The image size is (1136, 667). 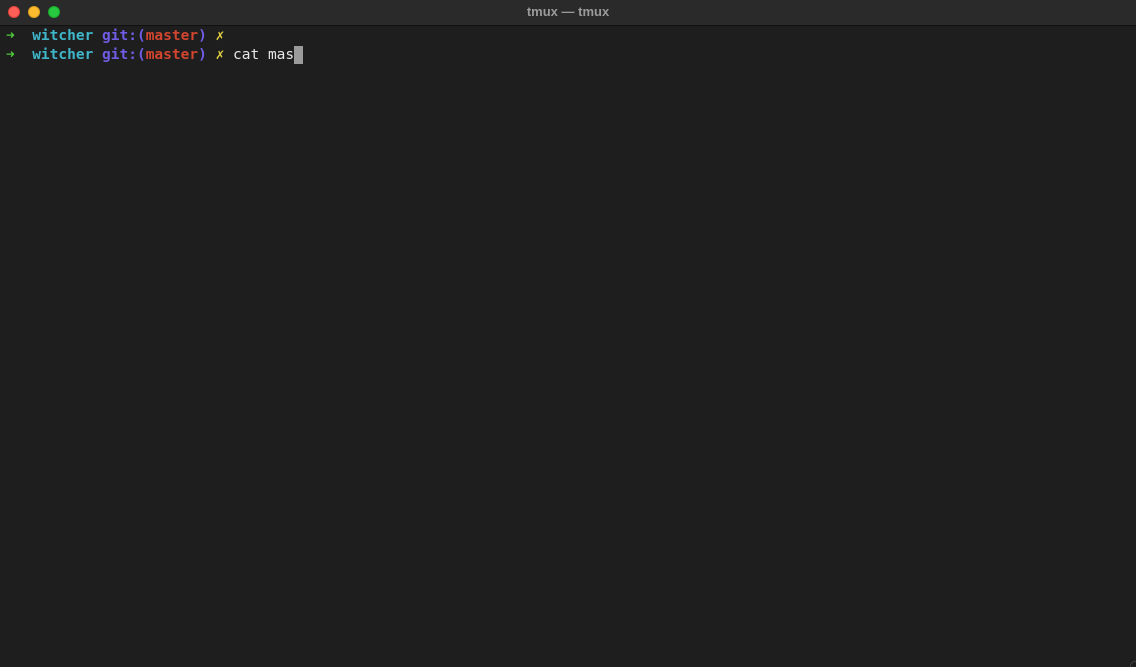 I want to click on window-title: tmux — tmux, so click(x=568, y=11).